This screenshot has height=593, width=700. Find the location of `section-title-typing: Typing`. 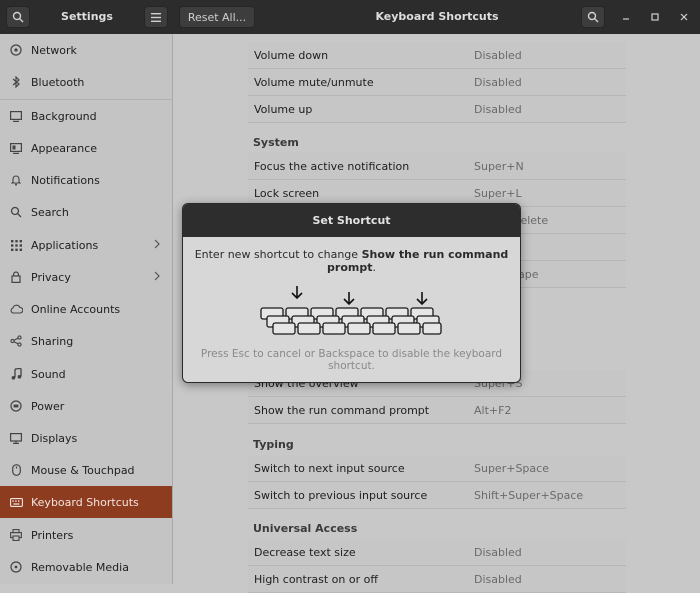

section-title-typing: Typing is located at coordinates (273, 444).